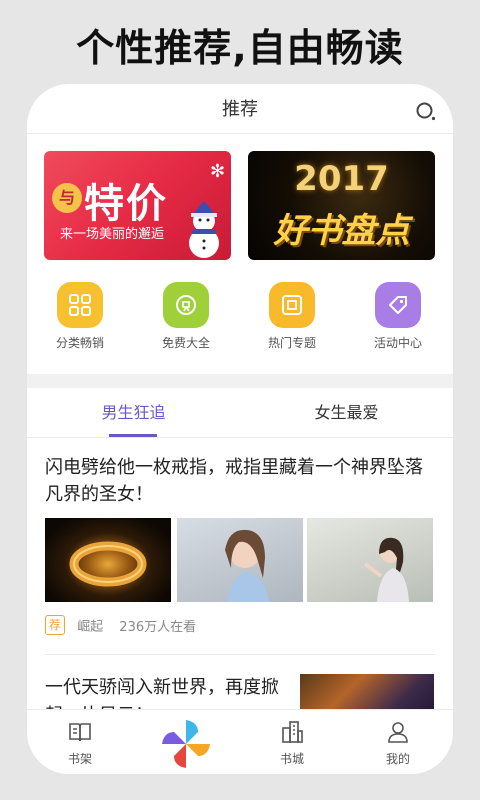 Image resolution: width=480 pixels, height=800 pixels. I want to click on article-readers: 236万人在看, so click(158, 627).